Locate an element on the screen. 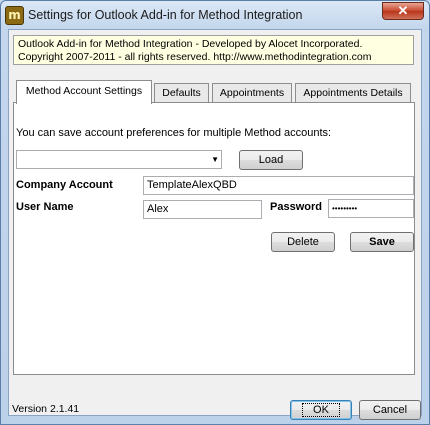 This screenshot has width=430, height=425. password-label: Password is located at coordinates (296, 207).